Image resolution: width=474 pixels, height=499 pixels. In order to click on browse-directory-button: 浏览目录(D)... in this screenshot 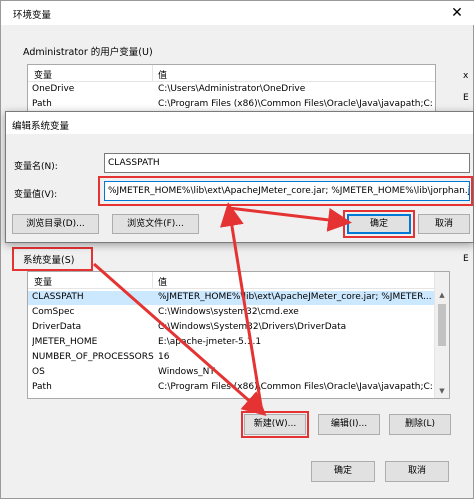, I will do `click(55, 224)`.